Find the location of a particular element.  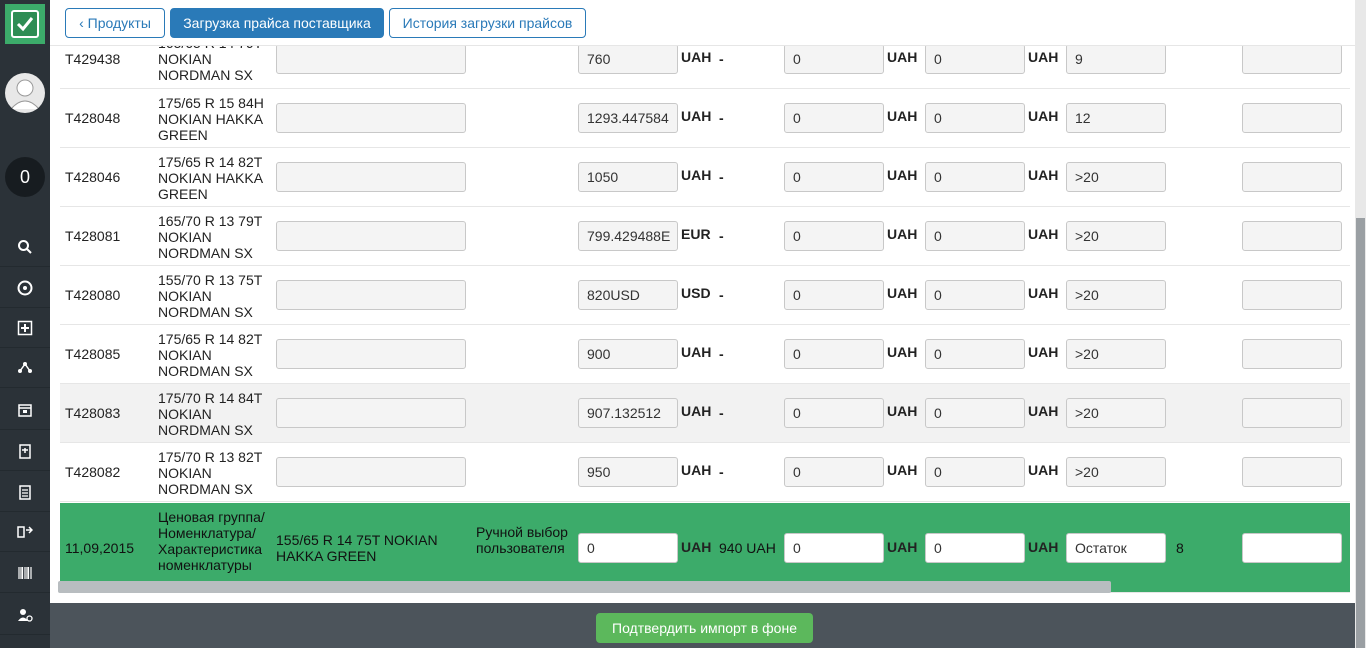

product-code: T428082 is located at coordinates (93, 472).